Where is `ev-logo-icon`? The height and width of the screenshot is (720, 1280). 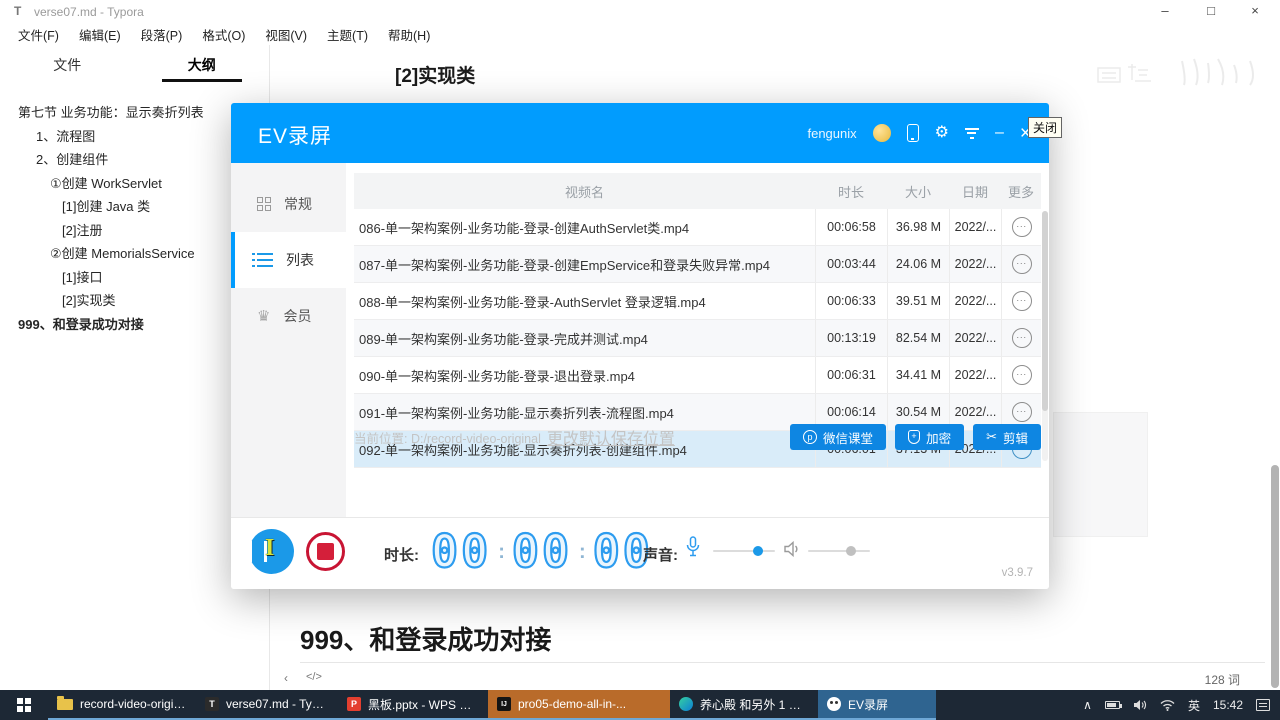
ev-logo-icon is located at coordinates (834, 704).